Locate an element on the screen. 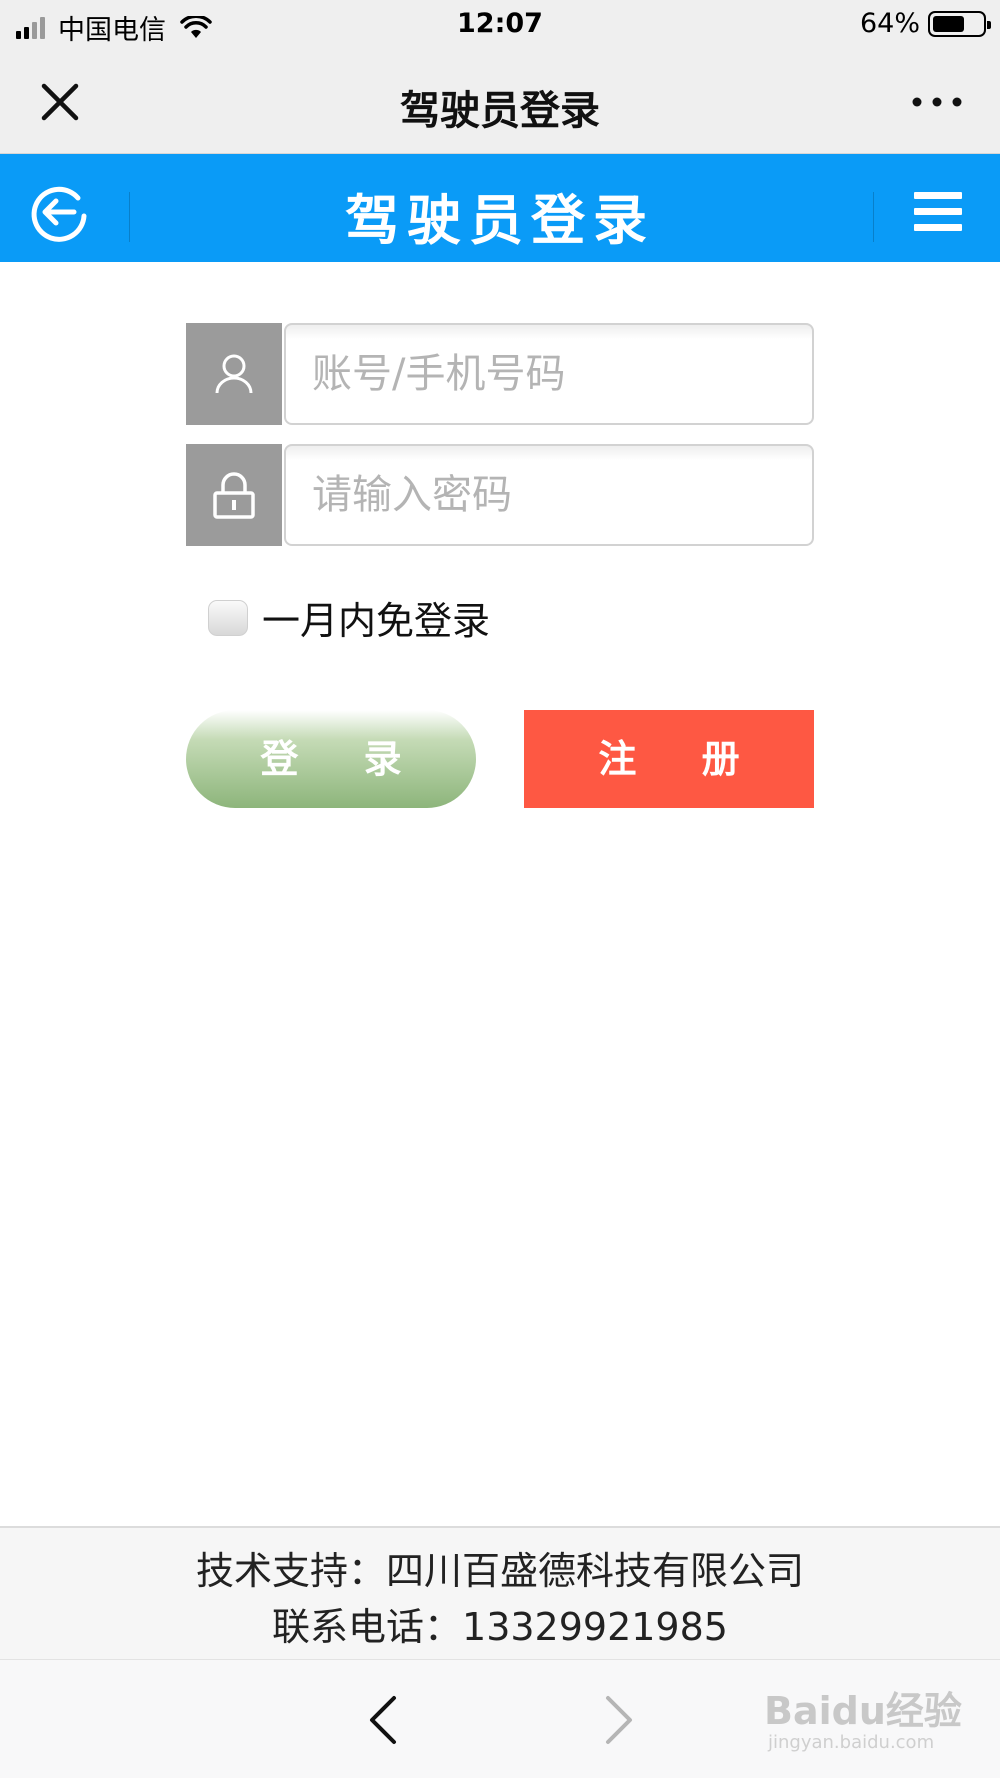 This screenshot has height=1778, width=1000. status-time: 12:07 is located at coordinates (500, 23).